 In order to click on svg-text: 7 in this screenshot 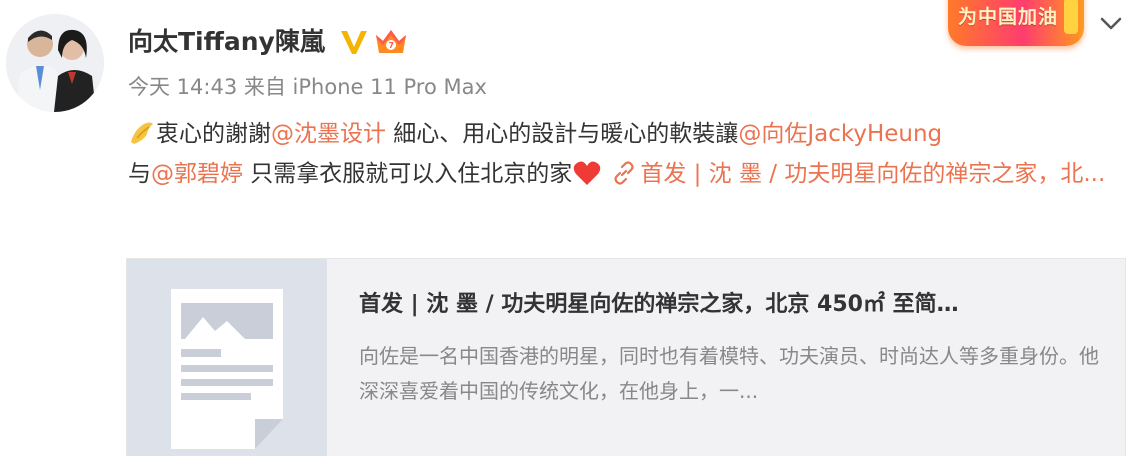, I will do `click(392, 45)`.